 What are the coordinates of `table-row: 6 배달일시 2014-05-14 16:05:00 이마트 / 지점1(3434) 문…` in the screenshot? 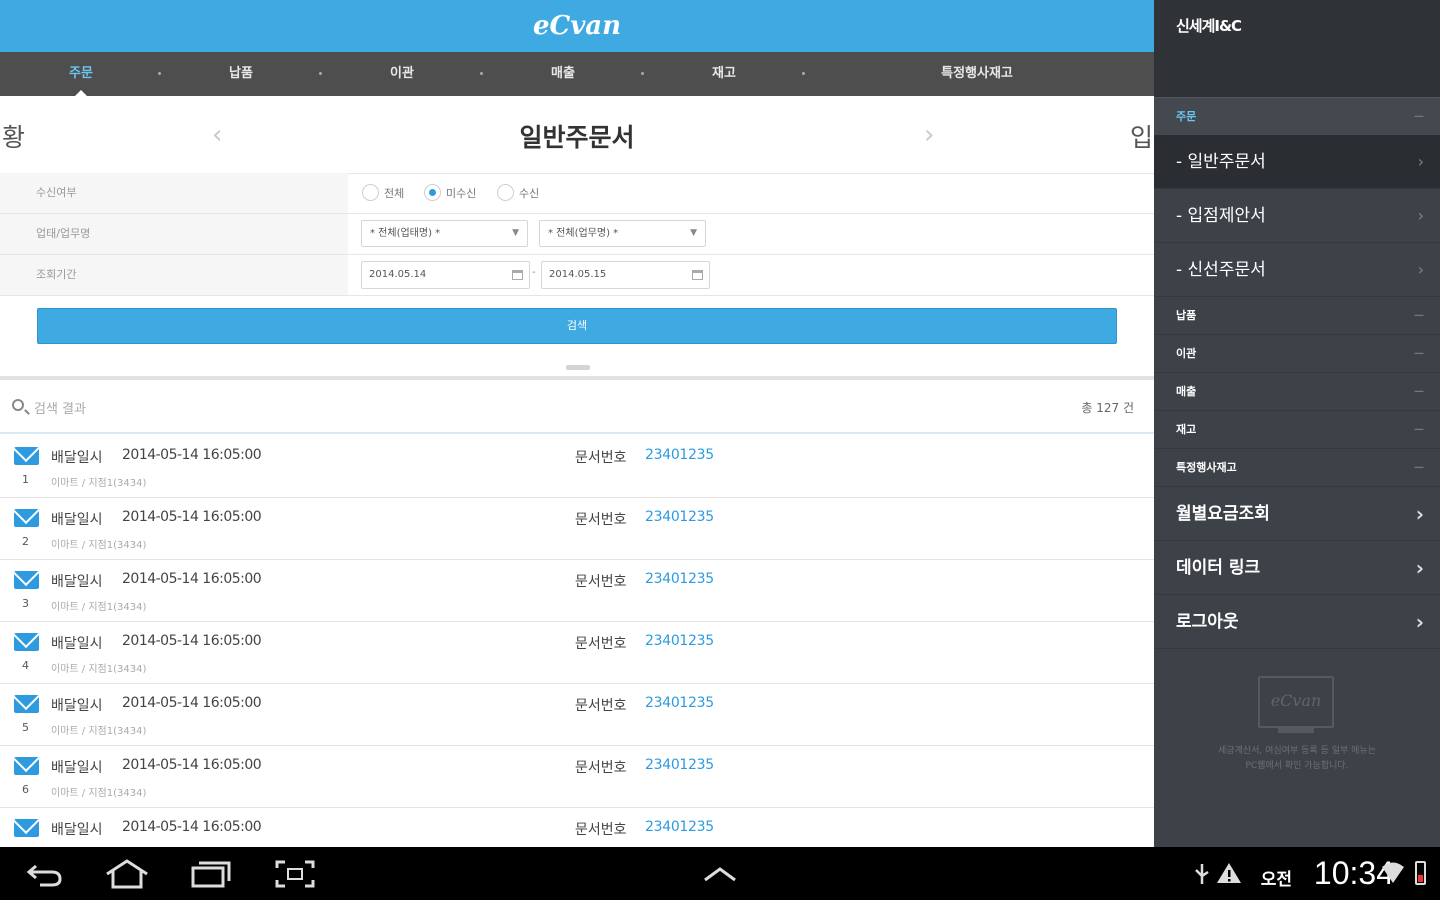 It's located at (577, 777).